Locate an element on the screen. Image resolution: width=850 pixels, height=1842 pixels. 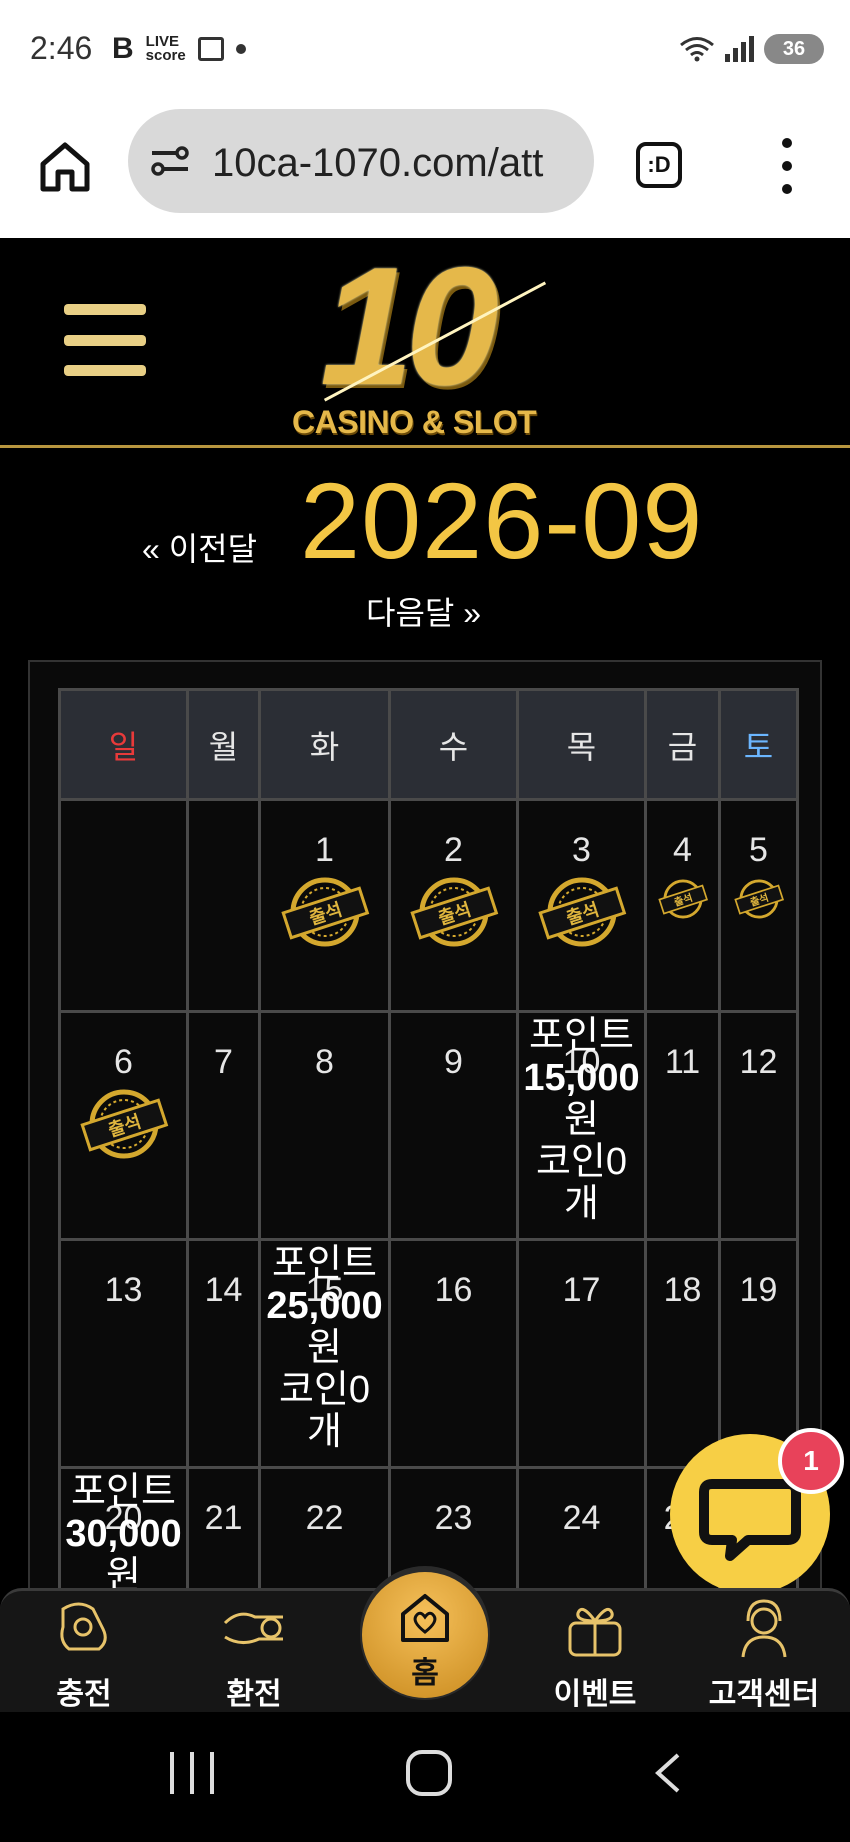
day-number: 24 is located at coordinates (581, 1518).